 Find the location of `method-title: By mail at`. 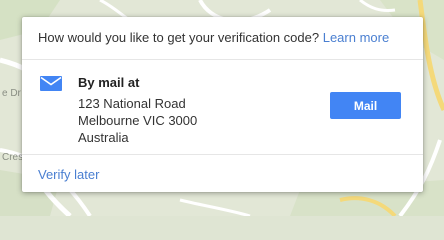

method-title: By mail at is located at coordinates (109, 82).